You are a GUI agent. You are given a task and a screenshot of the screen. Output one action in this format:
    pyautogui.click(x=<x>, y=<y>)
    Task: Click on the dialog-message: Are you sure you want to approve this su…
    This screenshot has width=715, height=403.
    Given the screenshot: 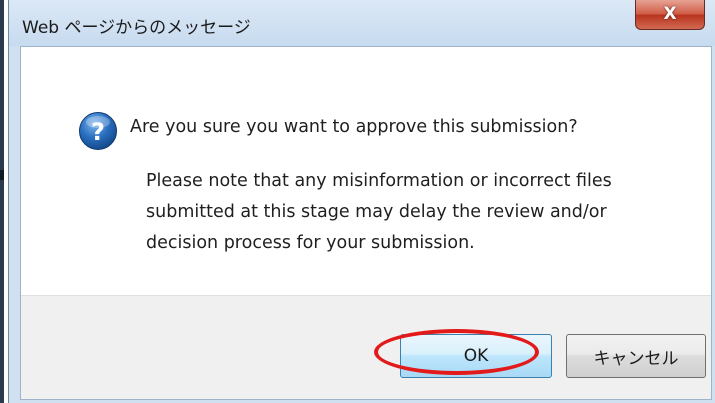 What is the action you would take?
    pyautogui.click(x=354, y=127)
    